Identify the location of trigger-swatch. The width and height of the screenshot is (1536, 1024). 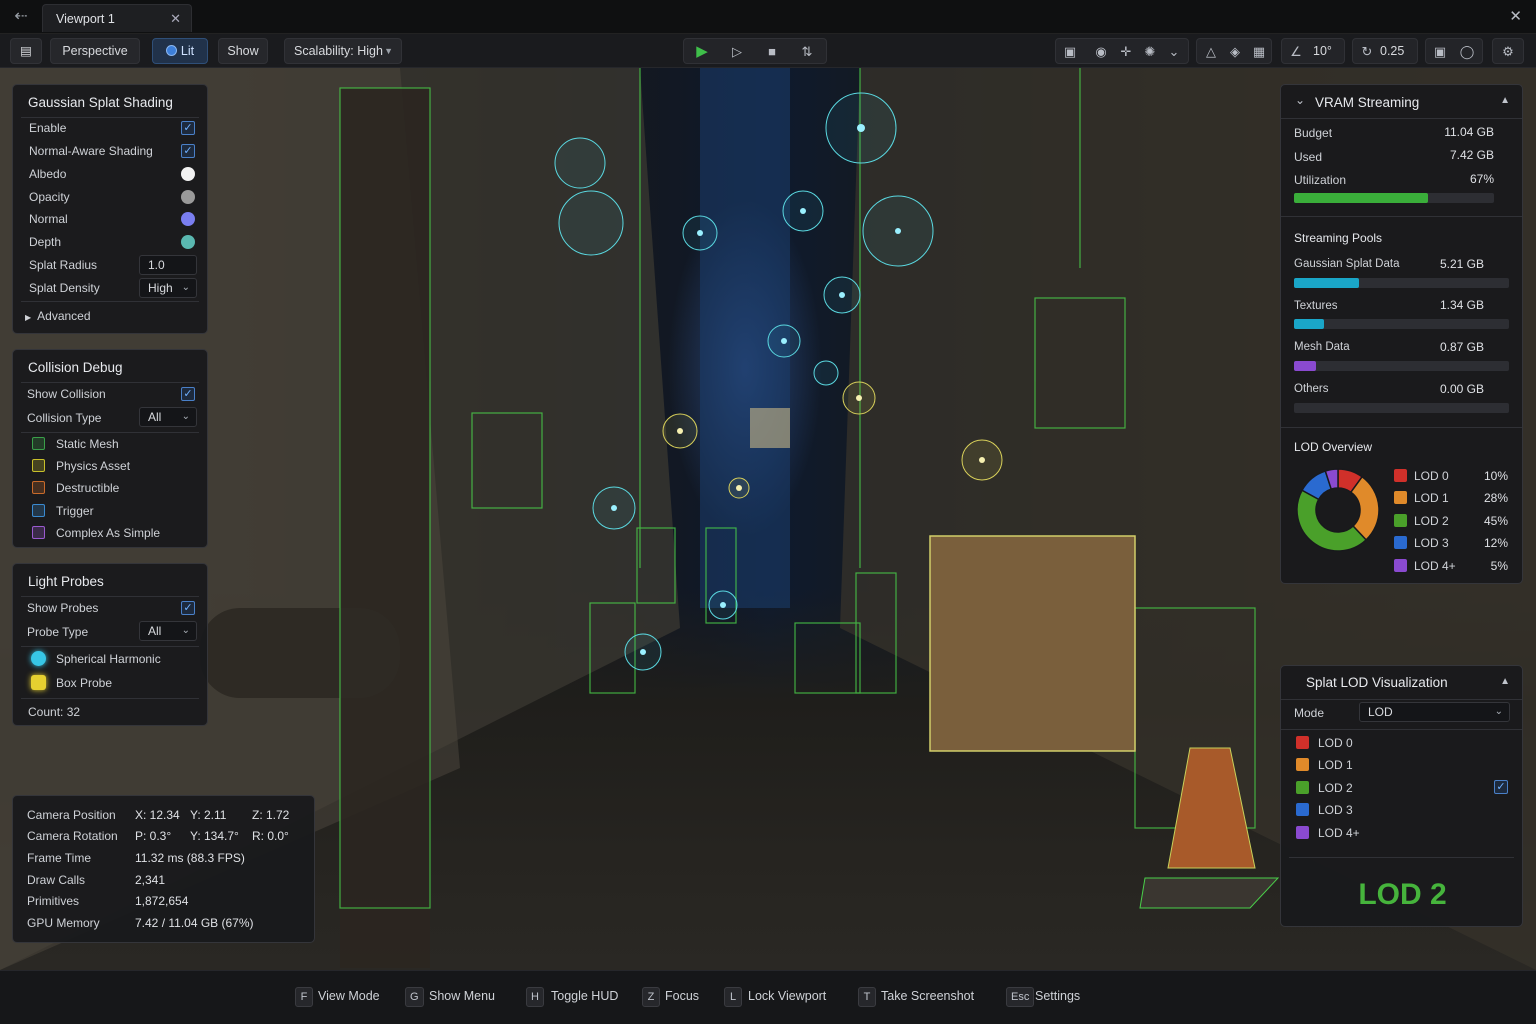
(38, 510).